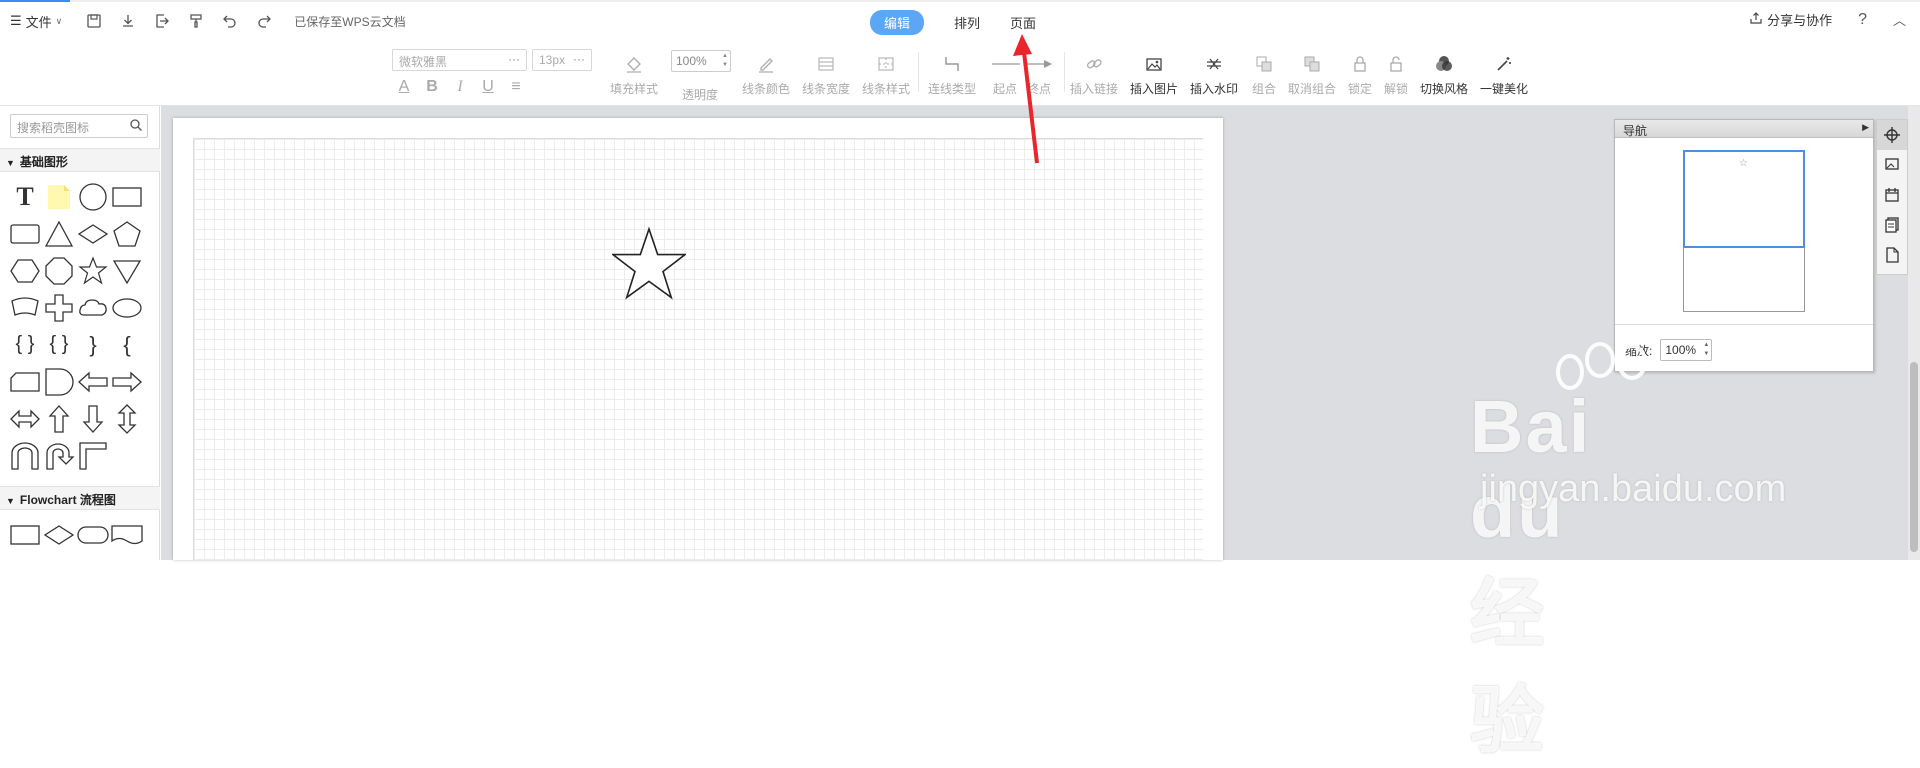 The image size is (1920, 768). I want to click on start-point-button: 起点, so click(1005, 72).